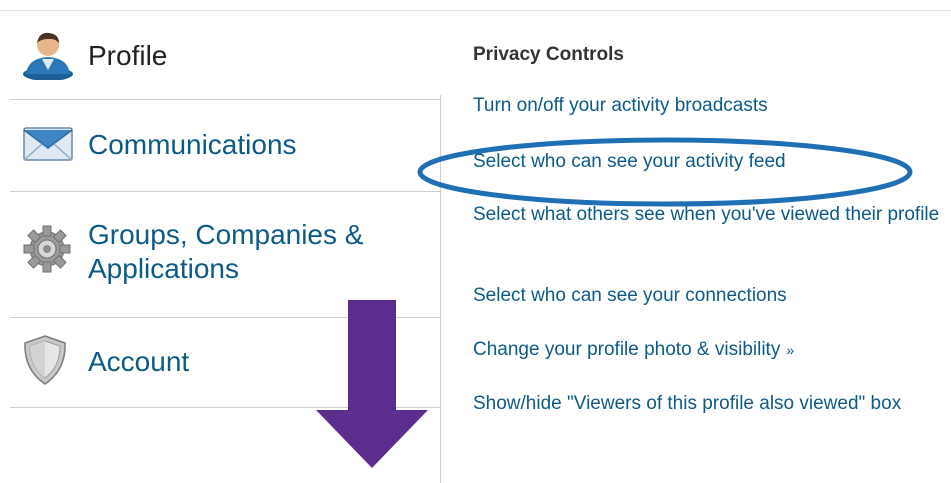  I want to click on sidebar-item-communications: Communications, so click(220, 145).